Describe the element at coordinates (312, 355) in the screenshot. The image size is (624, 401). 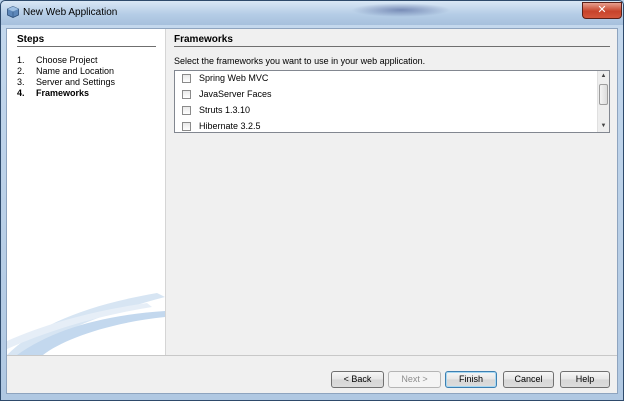
I see `button-bar-separator` at that location.